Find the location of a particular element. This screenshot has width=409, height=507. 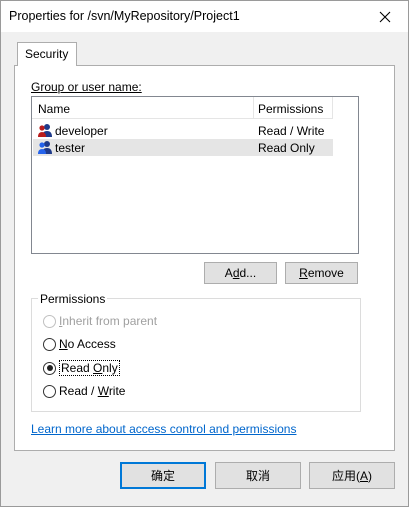

remove-button: Remove is located at coordinates (321, 273).